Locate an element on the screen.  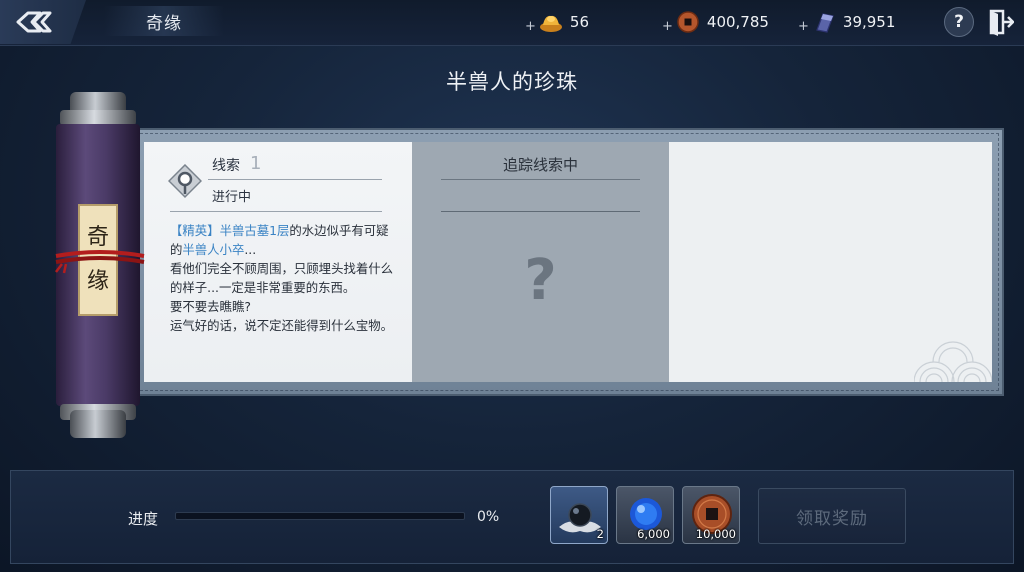
clue-text-line: 要不要去瞧瞧? is located at coordinates (210, 306).